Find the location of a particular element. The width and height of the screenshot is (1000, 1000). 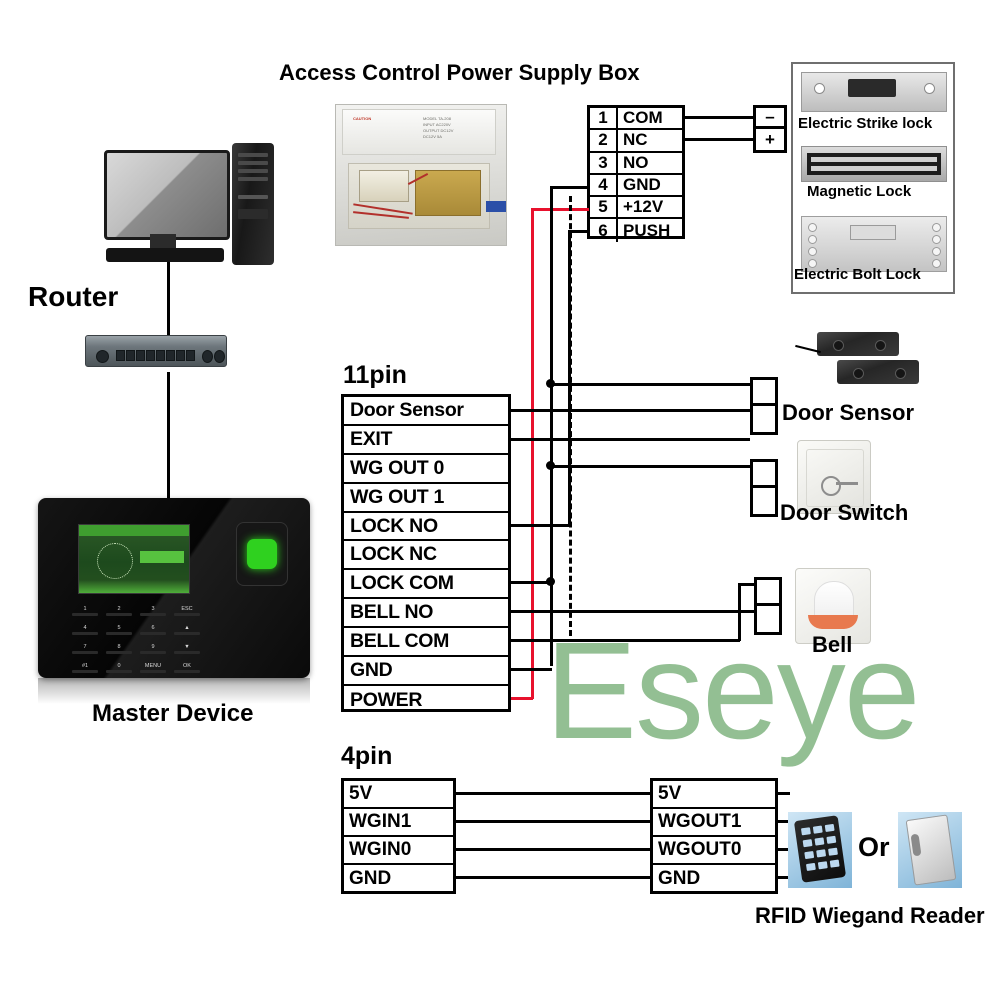

keypad-key-label: 8 is located at coordinates (119, 647).